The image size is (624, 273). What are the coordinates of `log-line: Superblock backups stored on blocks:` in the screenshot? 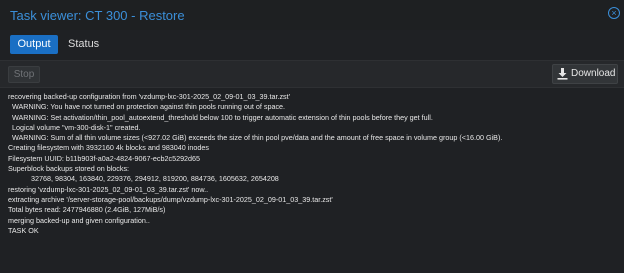 It's located at (69, 169).